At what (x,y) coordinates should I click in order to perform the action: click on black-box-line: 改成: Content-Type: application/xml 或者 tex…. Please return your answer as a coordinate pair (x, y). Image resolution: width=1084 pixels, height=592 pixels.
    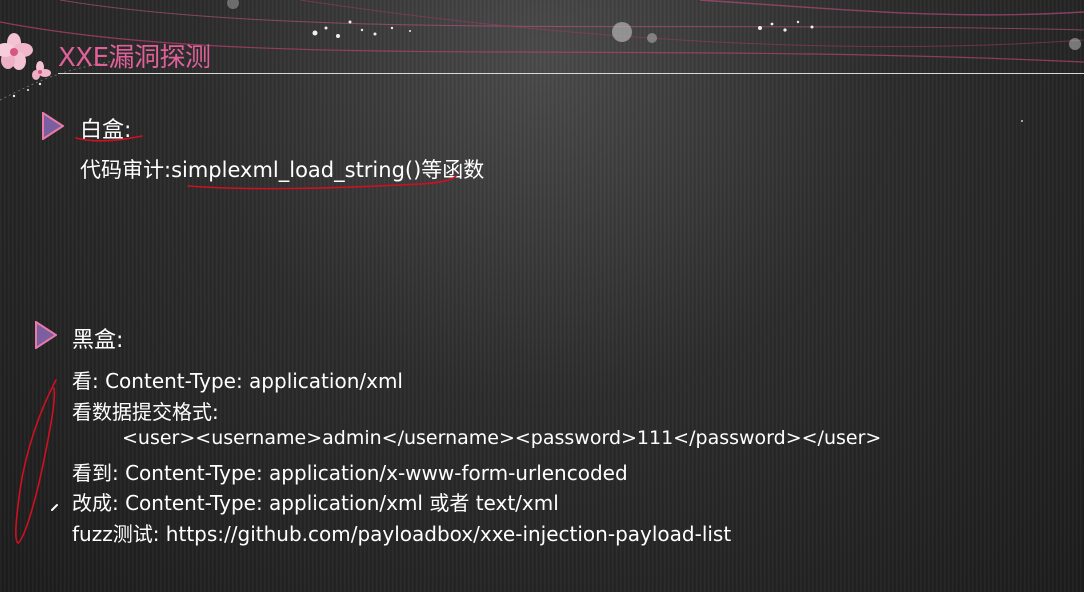
    Looking at the image, I should click on (315, 503).